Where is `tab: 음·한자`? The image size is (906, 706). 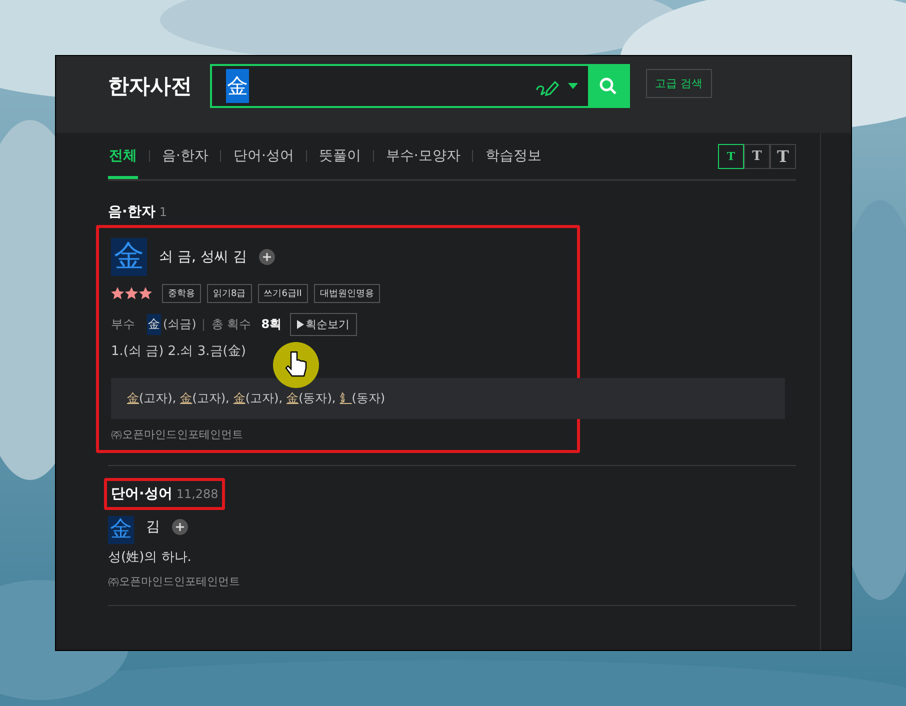
tab: 음·한자 is located at coordinates (185, 156).